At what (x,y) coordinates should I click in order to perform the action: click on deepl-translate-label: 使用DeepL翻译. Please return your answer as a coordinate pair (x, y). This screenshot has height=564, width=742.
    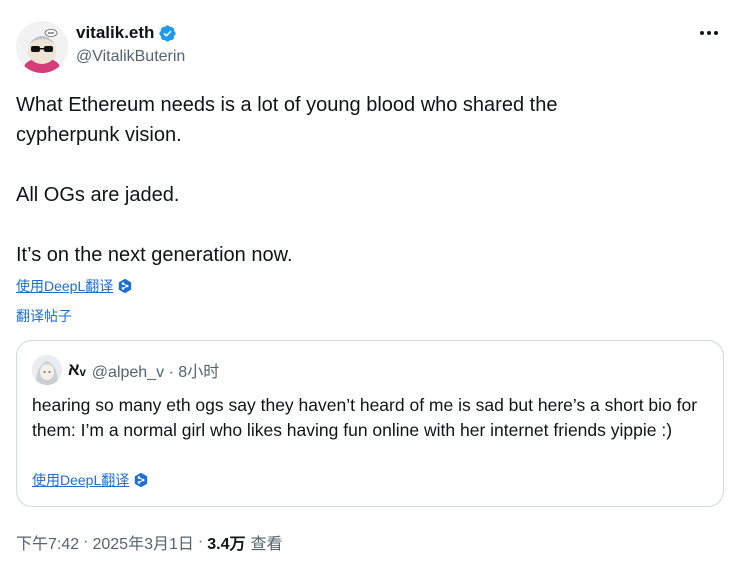
    Looking at the image, I should click on (65, 286).